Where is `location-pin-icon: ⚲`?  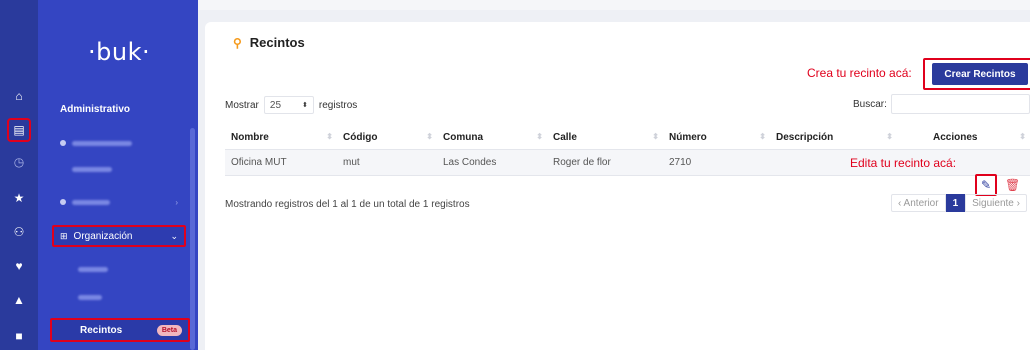 location-pin-icon: ⚲ is located at coordinates (237, 42).